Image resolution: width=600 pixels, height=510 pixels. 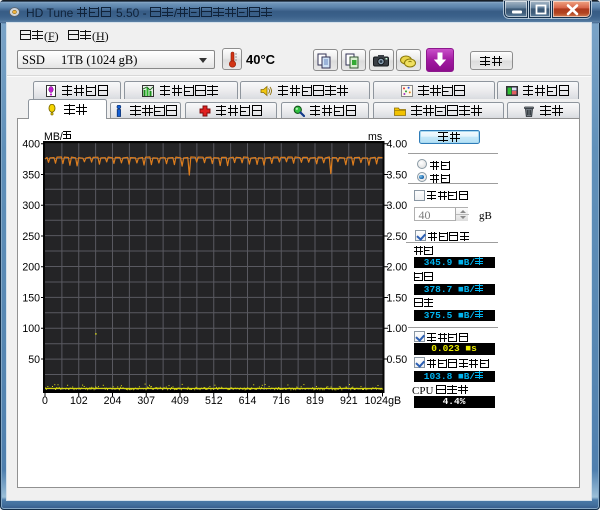 I want to click on svg-text: 819, so click(x=315, y=401).